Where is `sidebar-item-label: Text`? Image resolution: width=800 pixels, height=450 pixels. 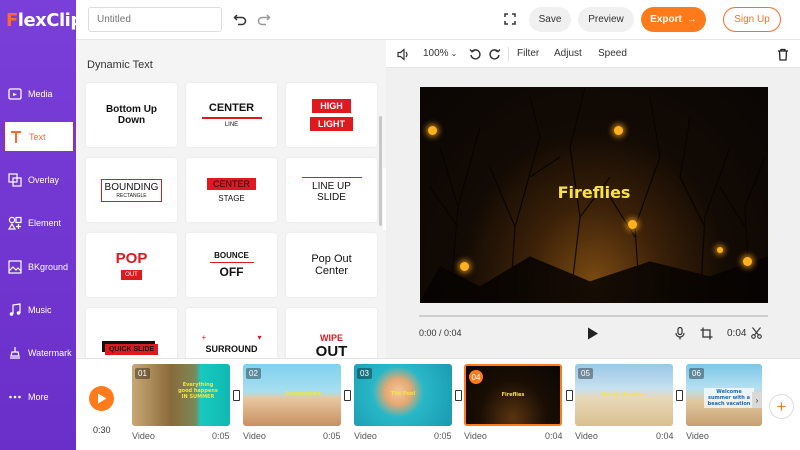
sidebar-item-label: Text is located at coordinates (37, 136).